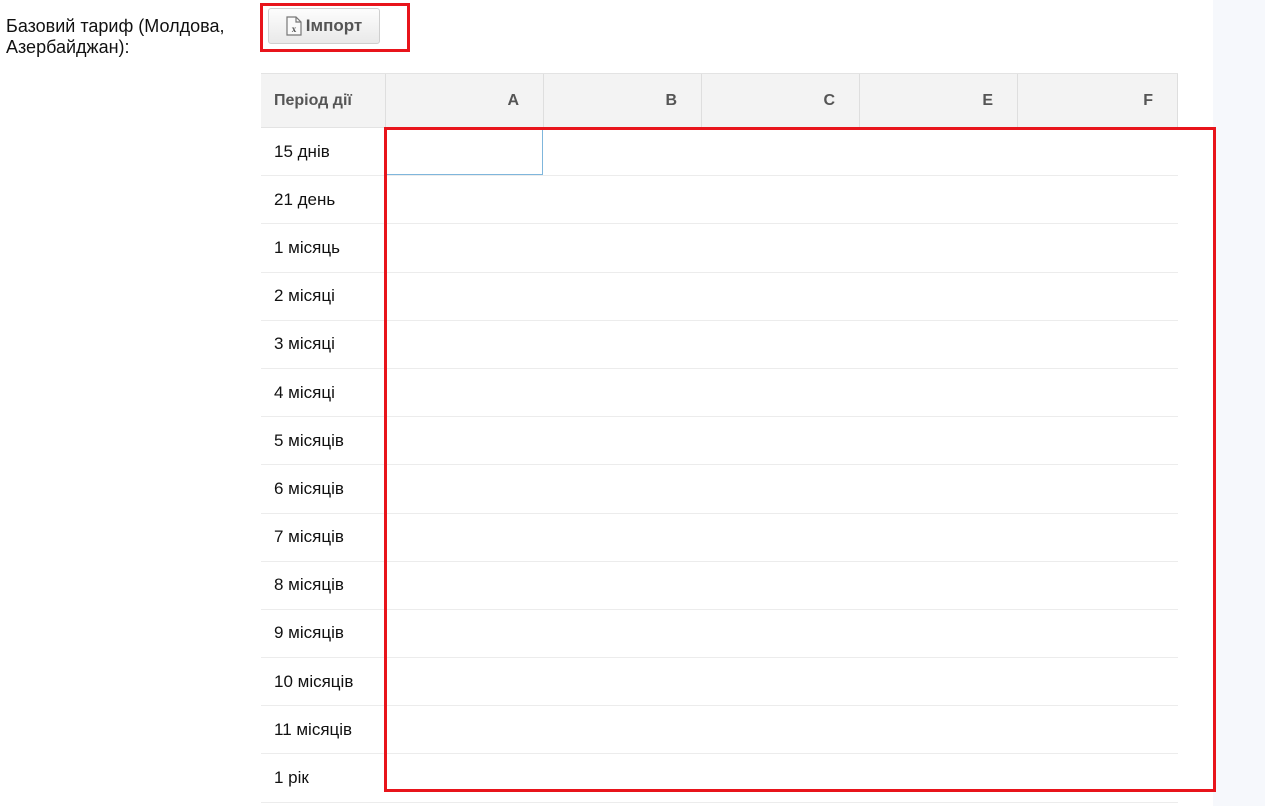  What do you see at coordinates (291, 778) in the screenshot?
I see `period-cell: 1 рік` at bounding box center [291, 778].